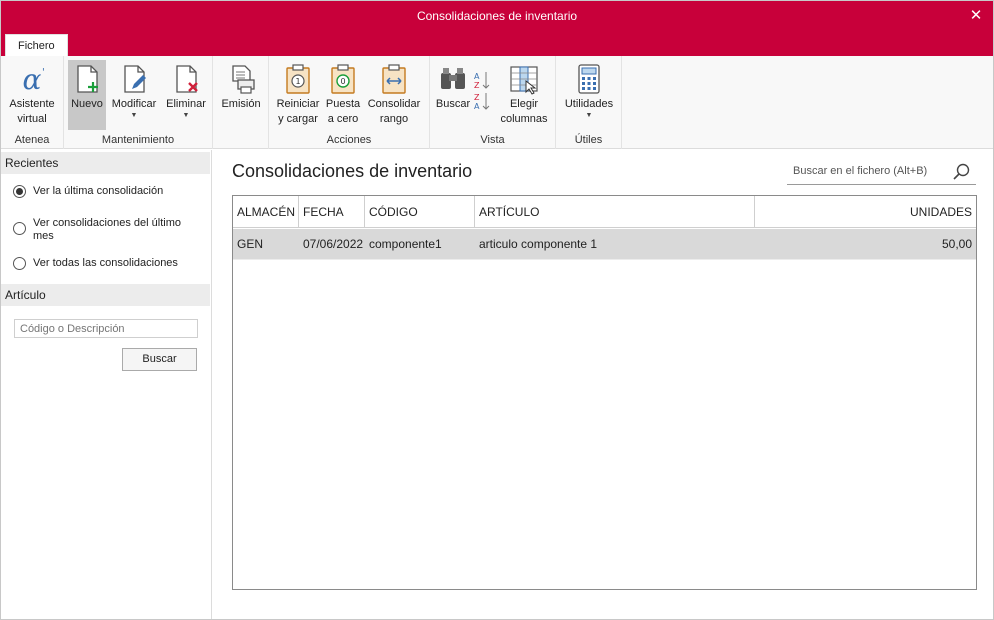 The image size is (994, 620). Describe the element at coordinates (349, 140) in the screenshot. I see `group-label-acciones: Acciones` at that location.